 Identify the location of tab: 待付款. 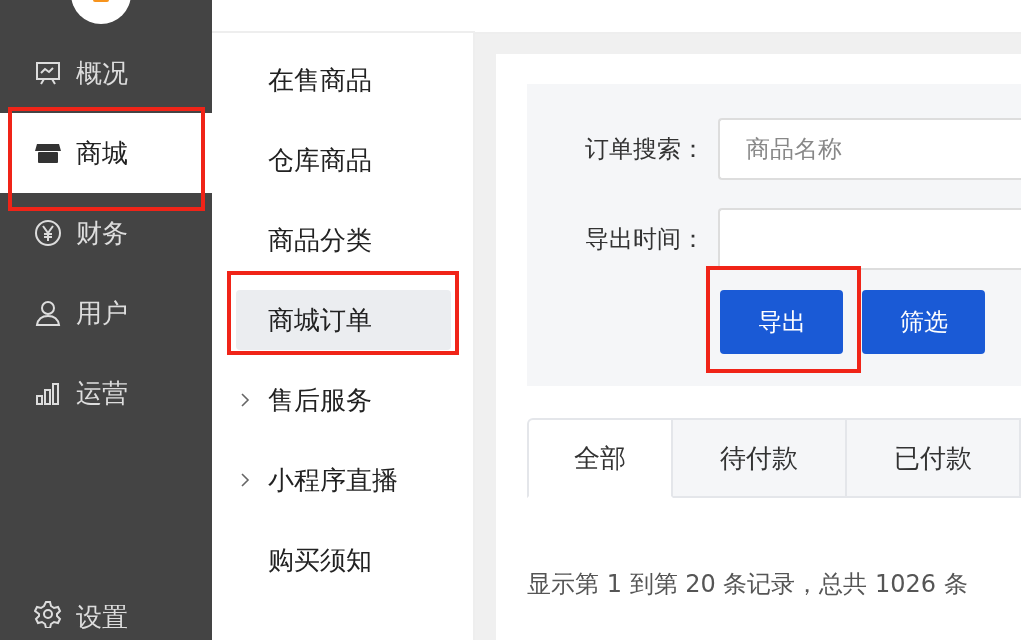
(760, 458).